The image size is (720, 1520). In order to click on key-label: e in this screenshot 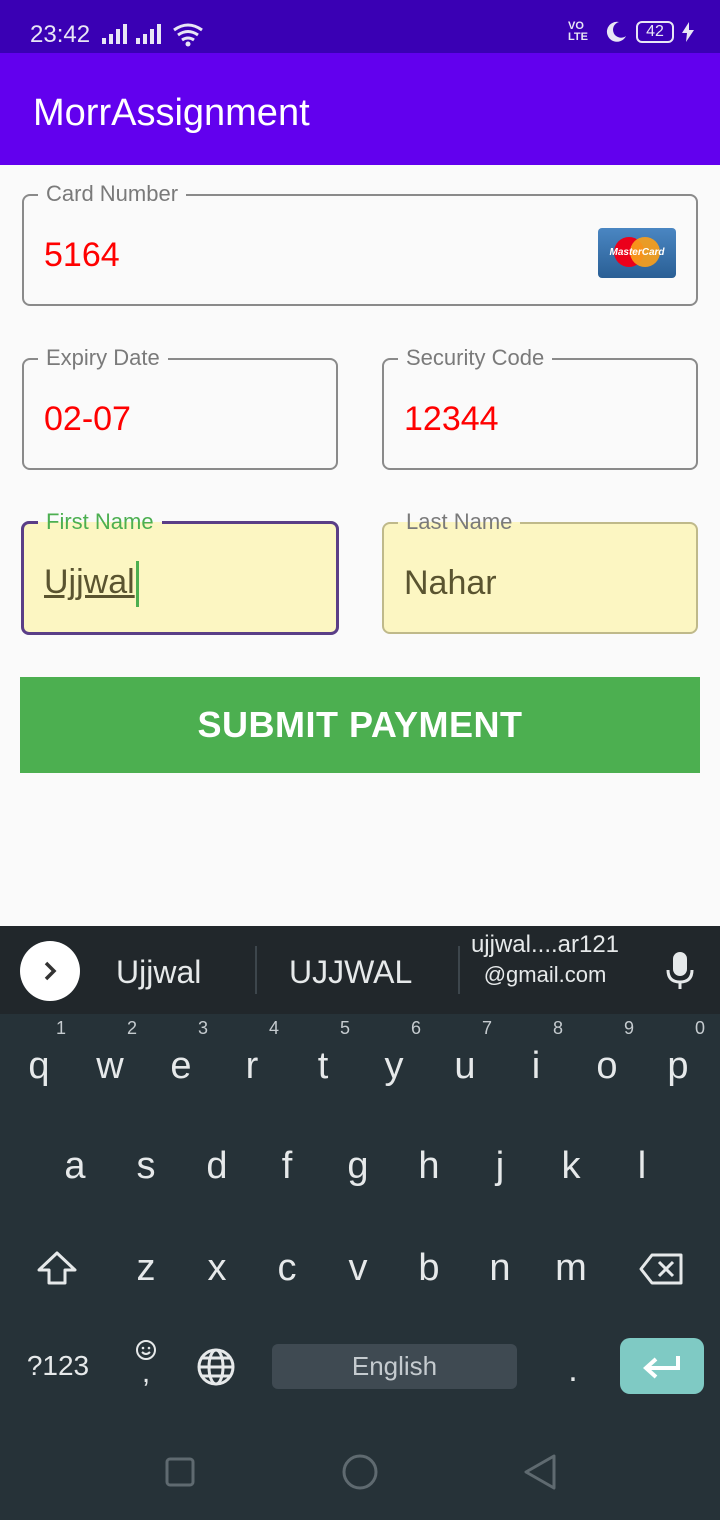, I will do `click(181, 1066)`.